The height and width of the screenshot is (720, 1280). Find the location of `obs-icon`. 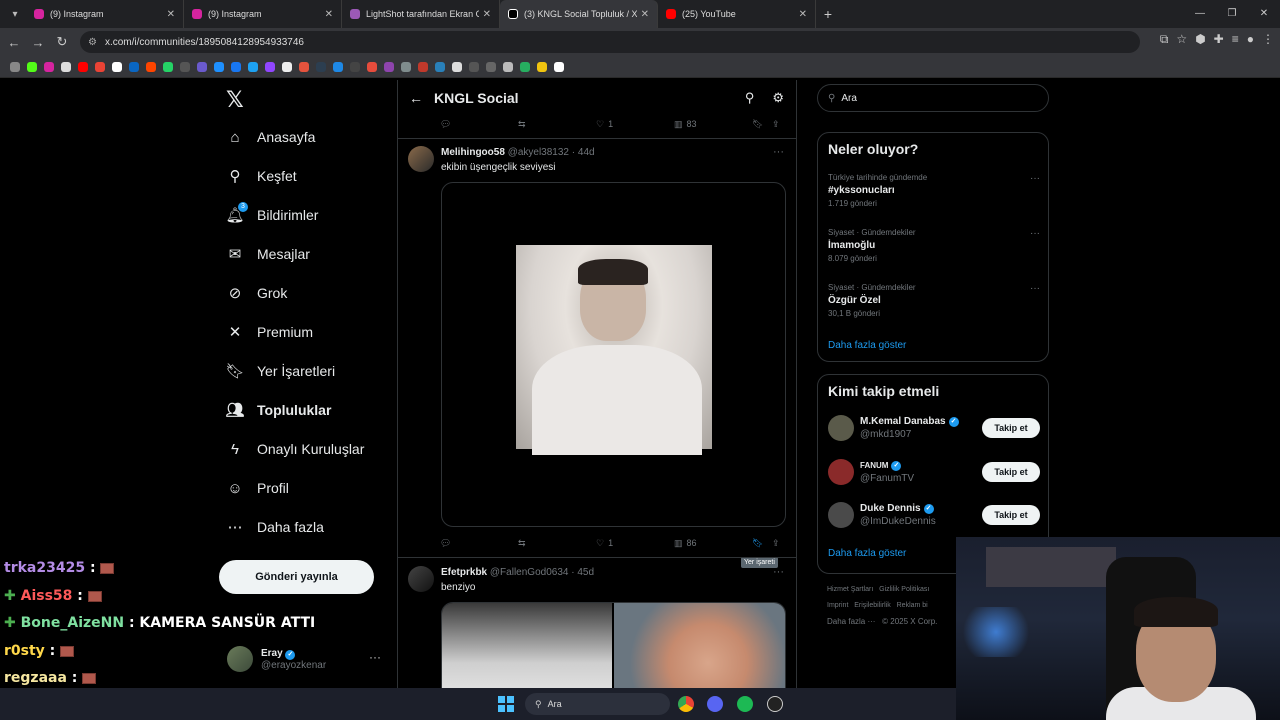

obs-icon is located at coordinates (775, 704).